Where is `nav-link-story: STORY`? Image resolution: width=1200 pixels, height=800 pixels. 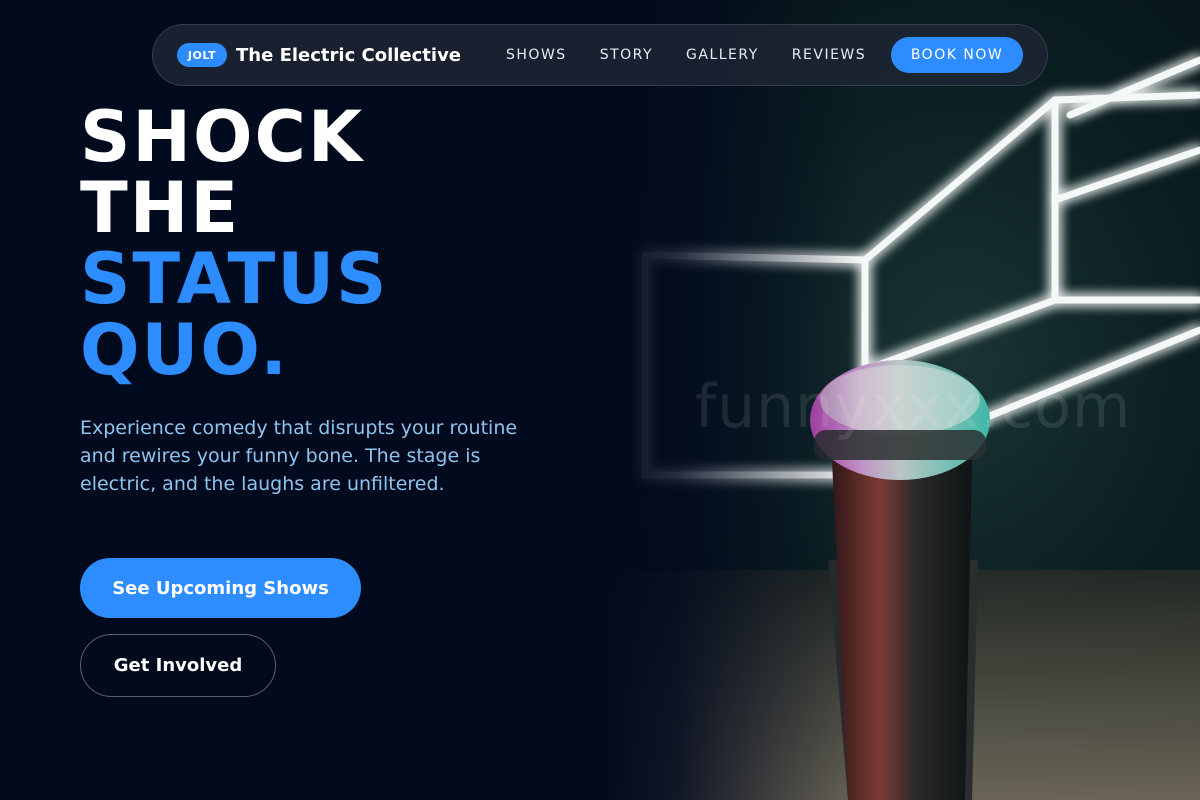
nav-link-story: STORY is located at coordinates (626, 55).